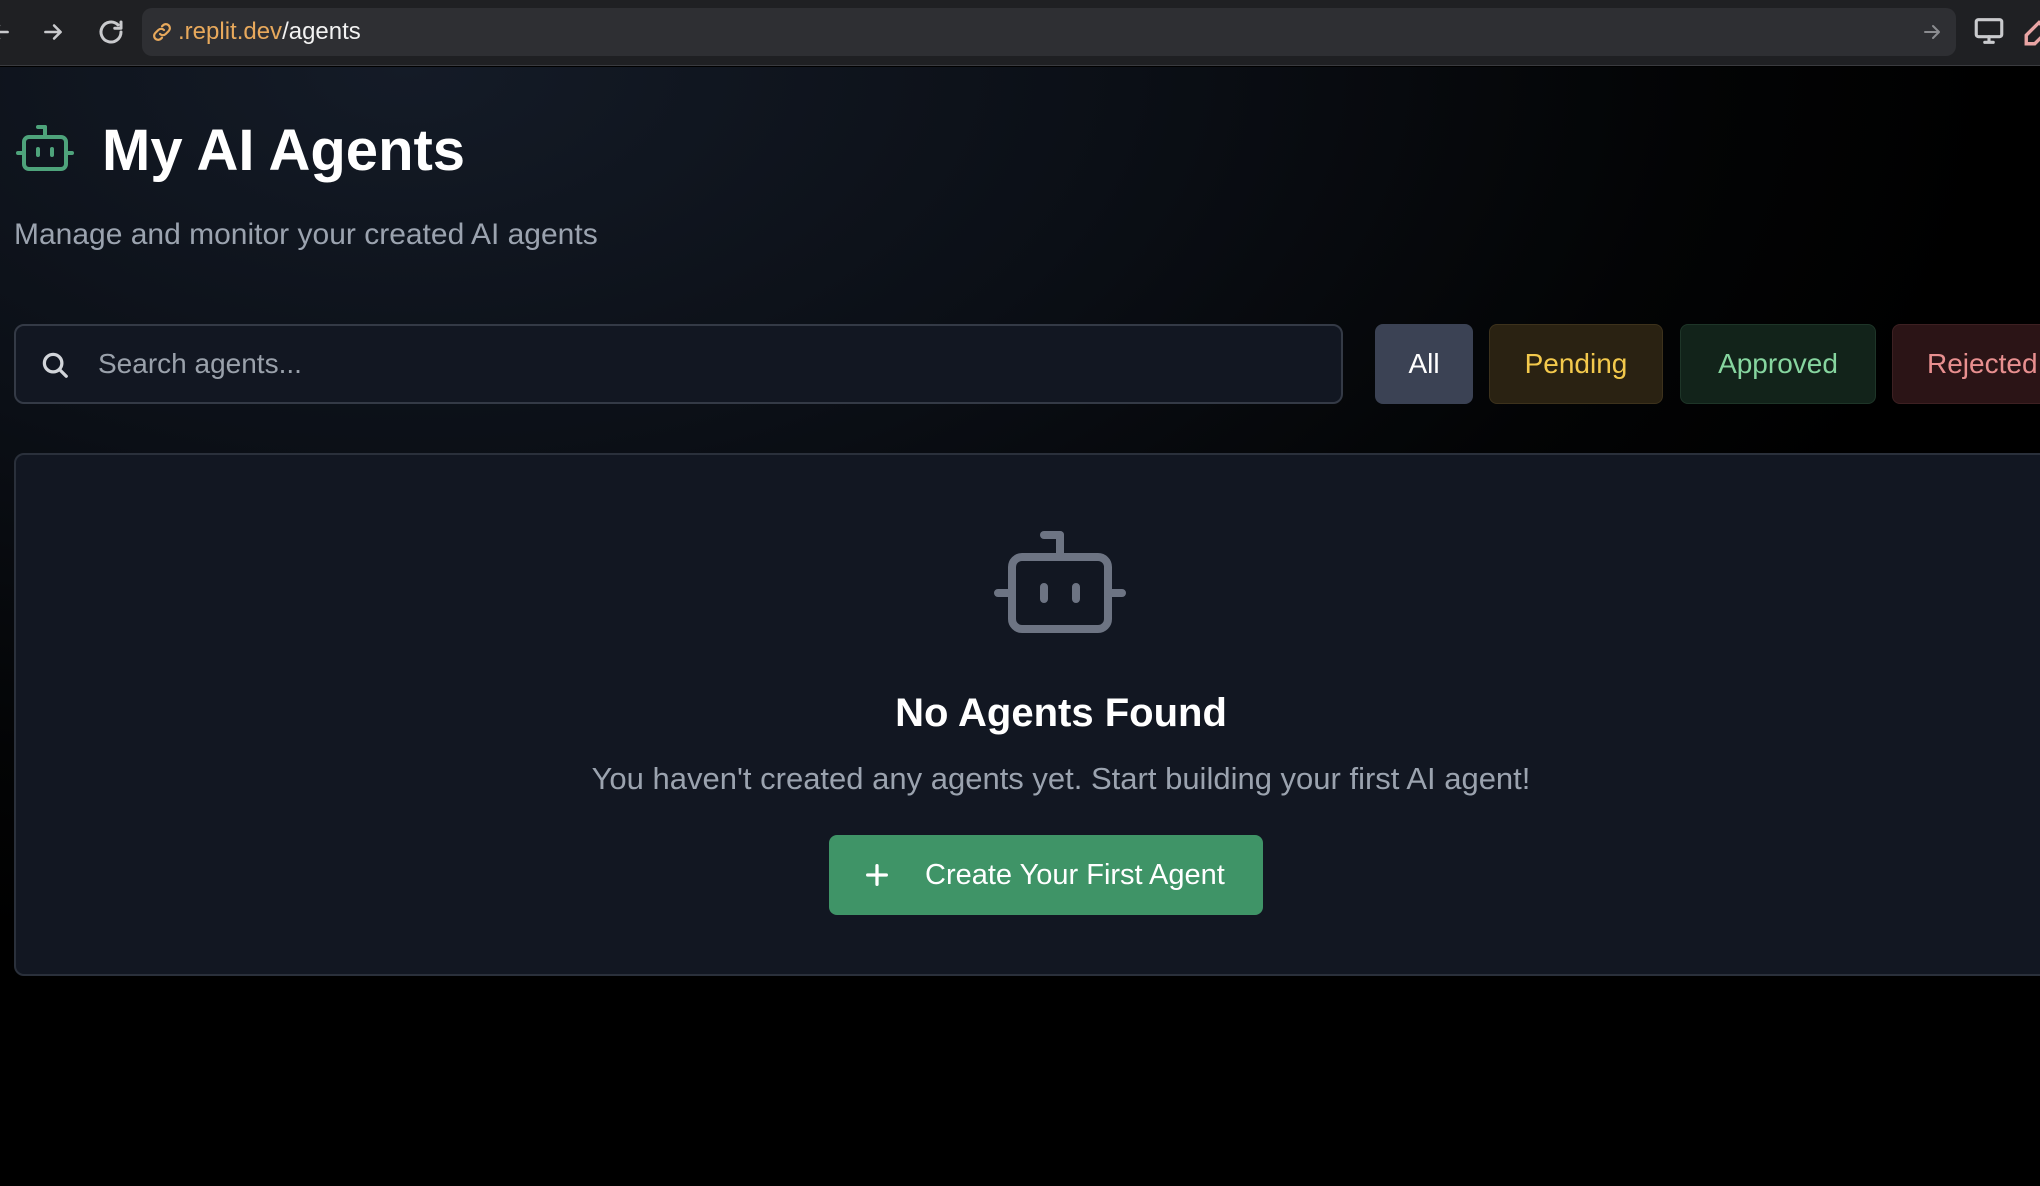 This screenshot has height=1186, width=2040. Describe the element at coordinates (1966, 364) in the screenshot. I see `filter-rejected-button: Rejected` at that location.